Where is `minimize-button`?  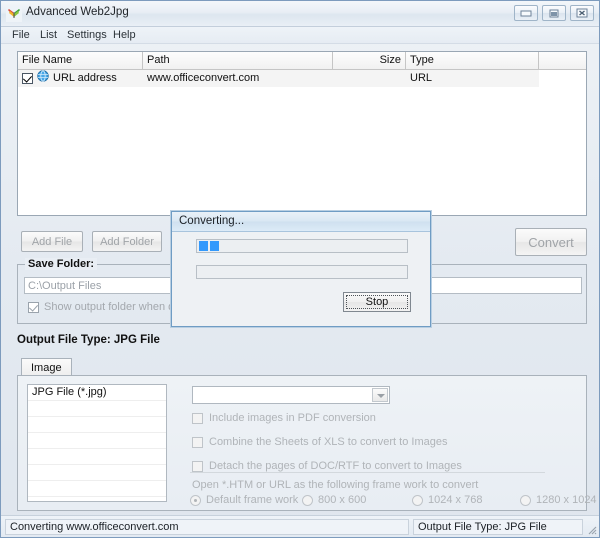 minimize-button is located at coordinates (526, 13).